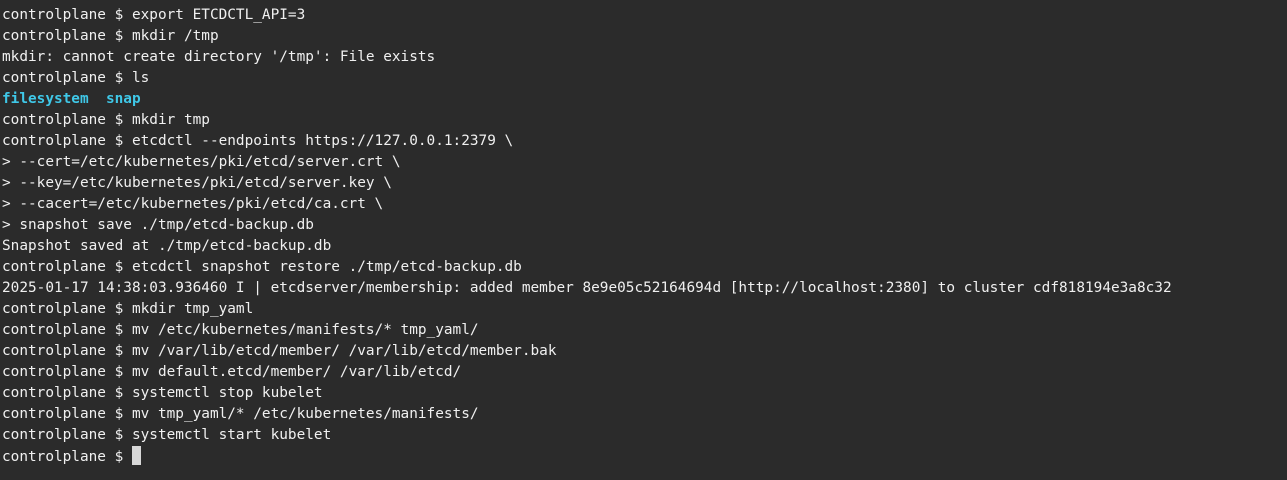 The width and height of the screenshot is (1287, 480). Describe the element at coordinates (123, 99) in the screenshot. I see `directory-entry: snap` at that location.